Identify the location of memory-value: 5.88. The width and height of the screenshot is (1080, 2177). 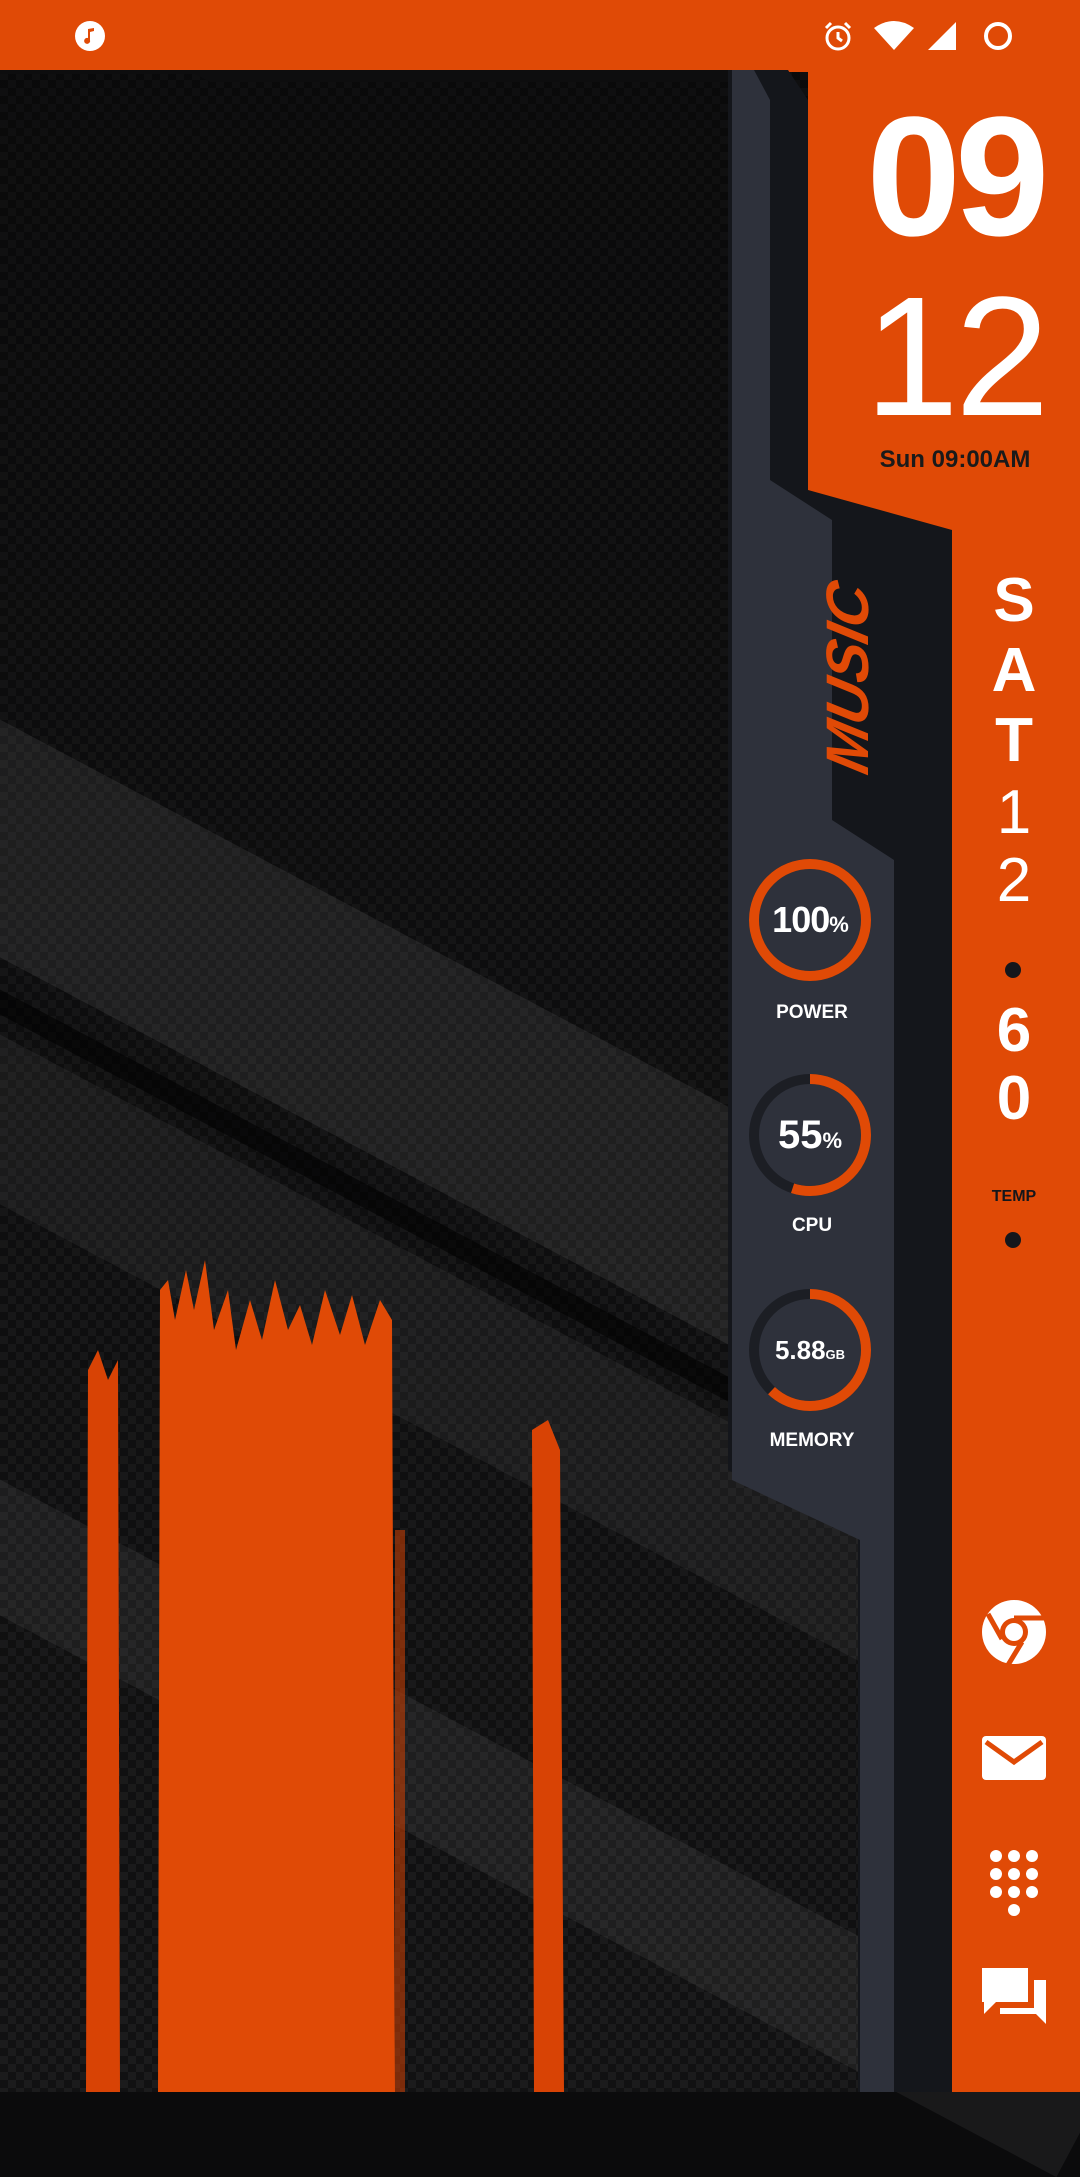
(800, 1350).